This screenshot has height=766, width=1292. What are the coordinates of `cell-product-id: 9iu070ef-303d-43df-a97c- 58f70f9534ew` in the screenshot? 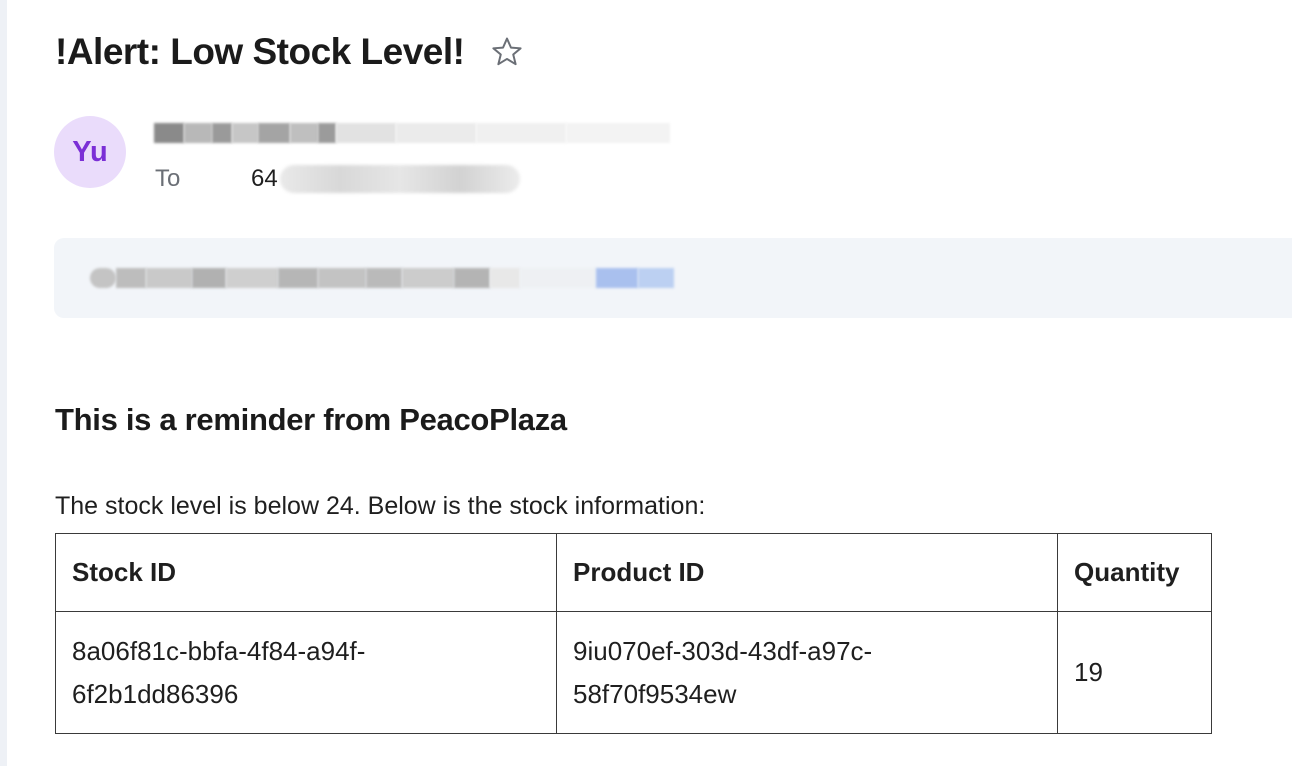 It's located at (807, 672).